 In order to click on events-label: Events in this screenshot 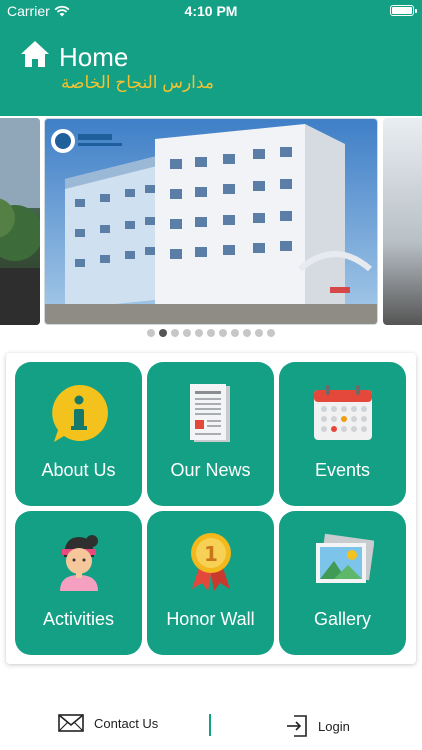, I will do `click(342, 470)`.